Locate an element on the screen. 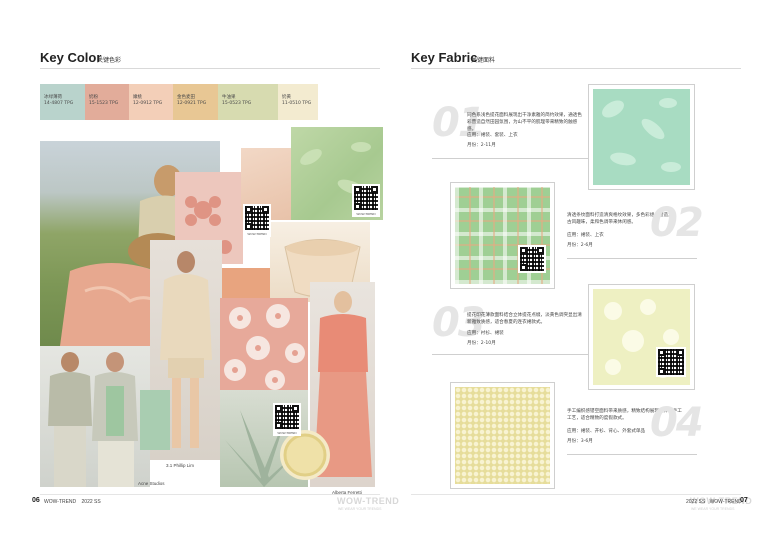 This screenshot has width=781, height=552. right-page-title: Key Fabric is located at coordinates (444, 57).